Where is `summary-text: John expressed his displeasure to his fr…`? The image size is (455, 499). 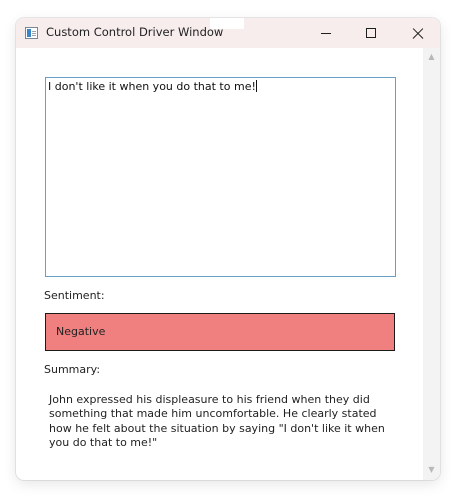
summary-text: John expressed his displeasure to his fr… is located at coordinates (217, 421).